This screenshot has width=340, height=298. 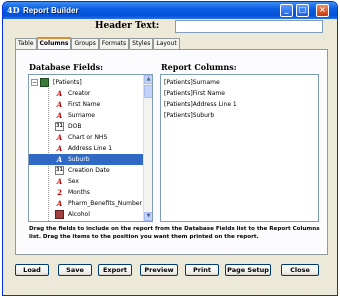 I want to click on tree-field-label: Chart or NHS, so click(x=88, y=137).